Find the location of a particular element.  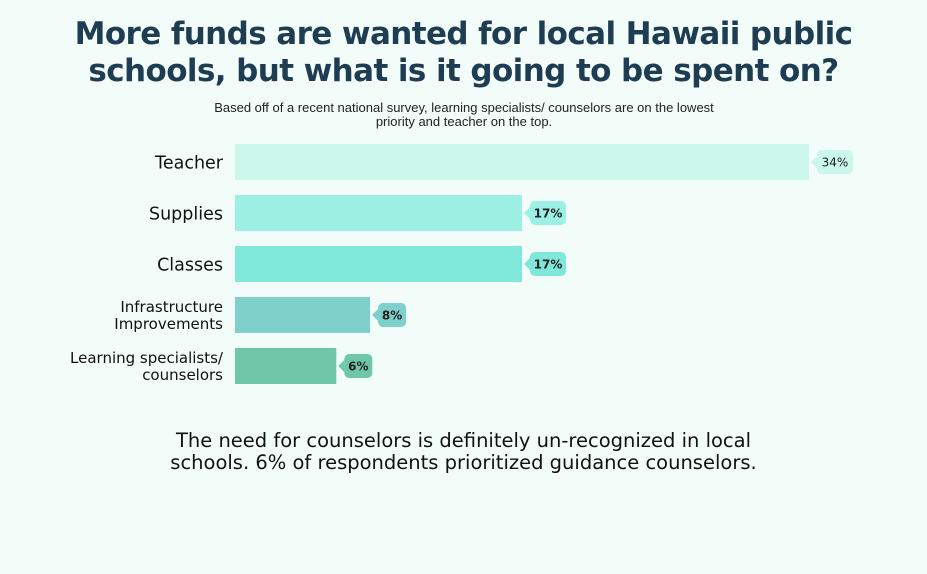

category-label: Teacher is located at coordinates (189, 163).